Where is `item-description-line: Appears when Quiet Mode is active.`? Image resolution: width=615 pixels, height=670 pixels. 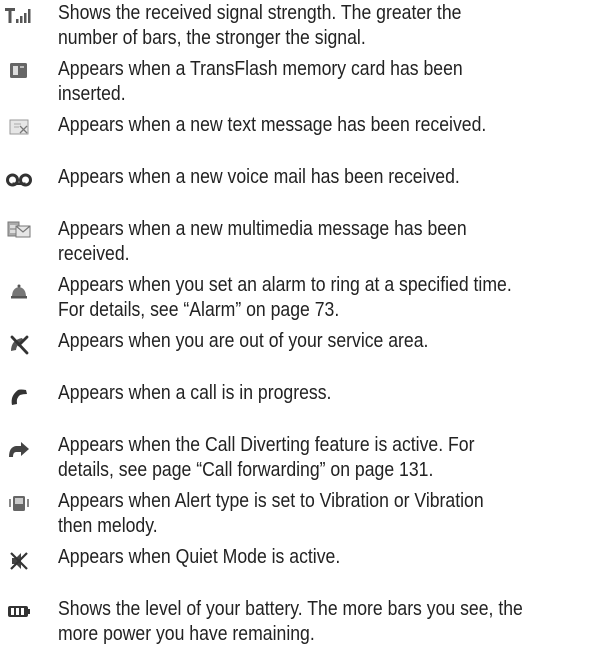 item-description-line: Appears when Quiet Mode is active. is located at coordinates (199, 556).